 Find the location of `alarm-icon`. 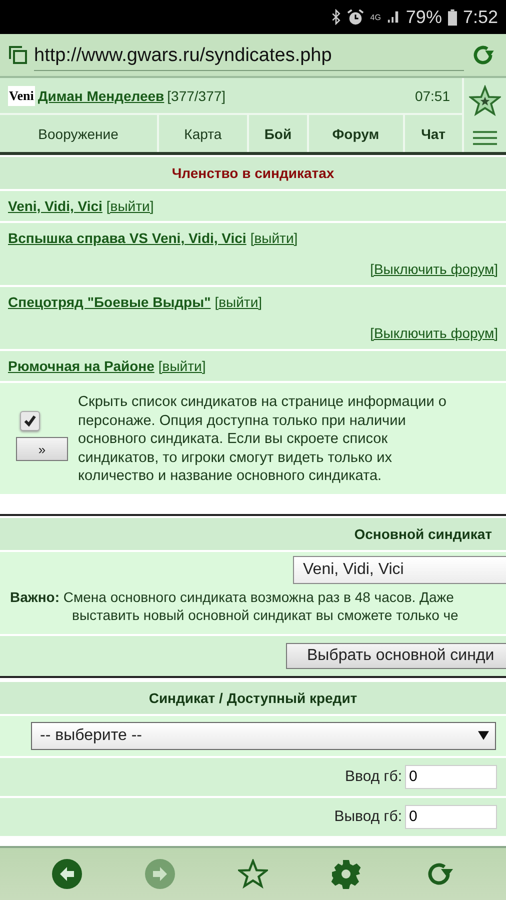

alarm-icon is located at coordinates (355, 17).